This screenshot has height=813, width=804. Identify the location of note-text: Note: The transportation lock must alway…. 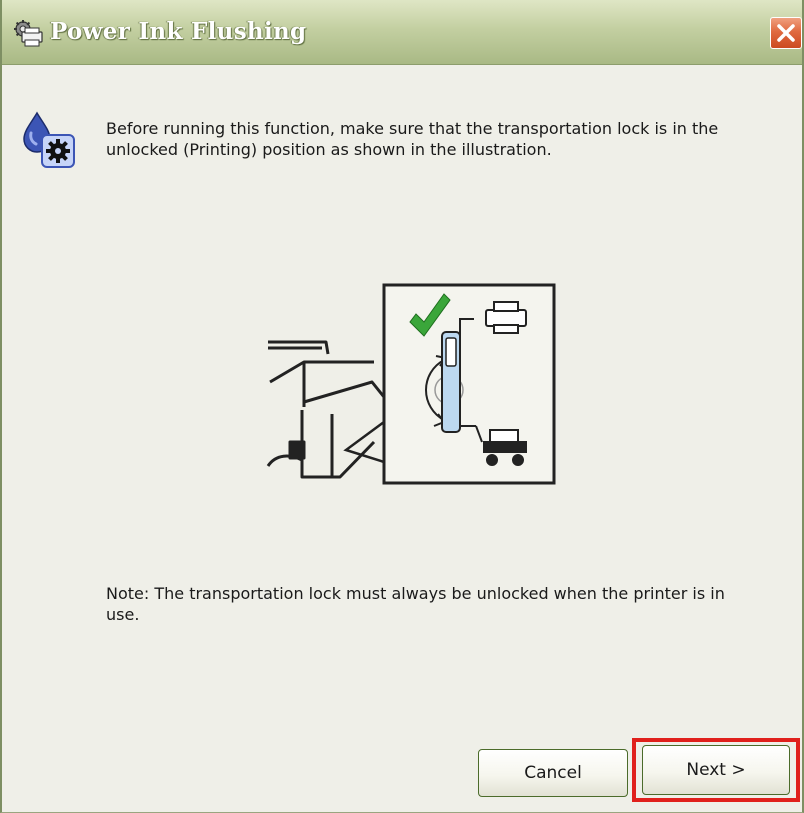
(415, 604).